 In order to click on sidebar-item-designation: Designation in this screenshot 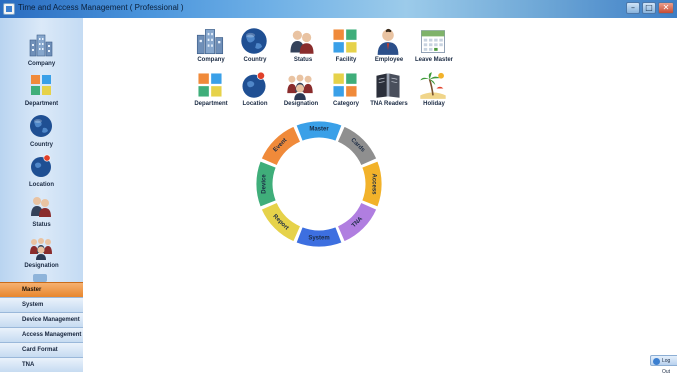, I will do `click(41, 254)`.